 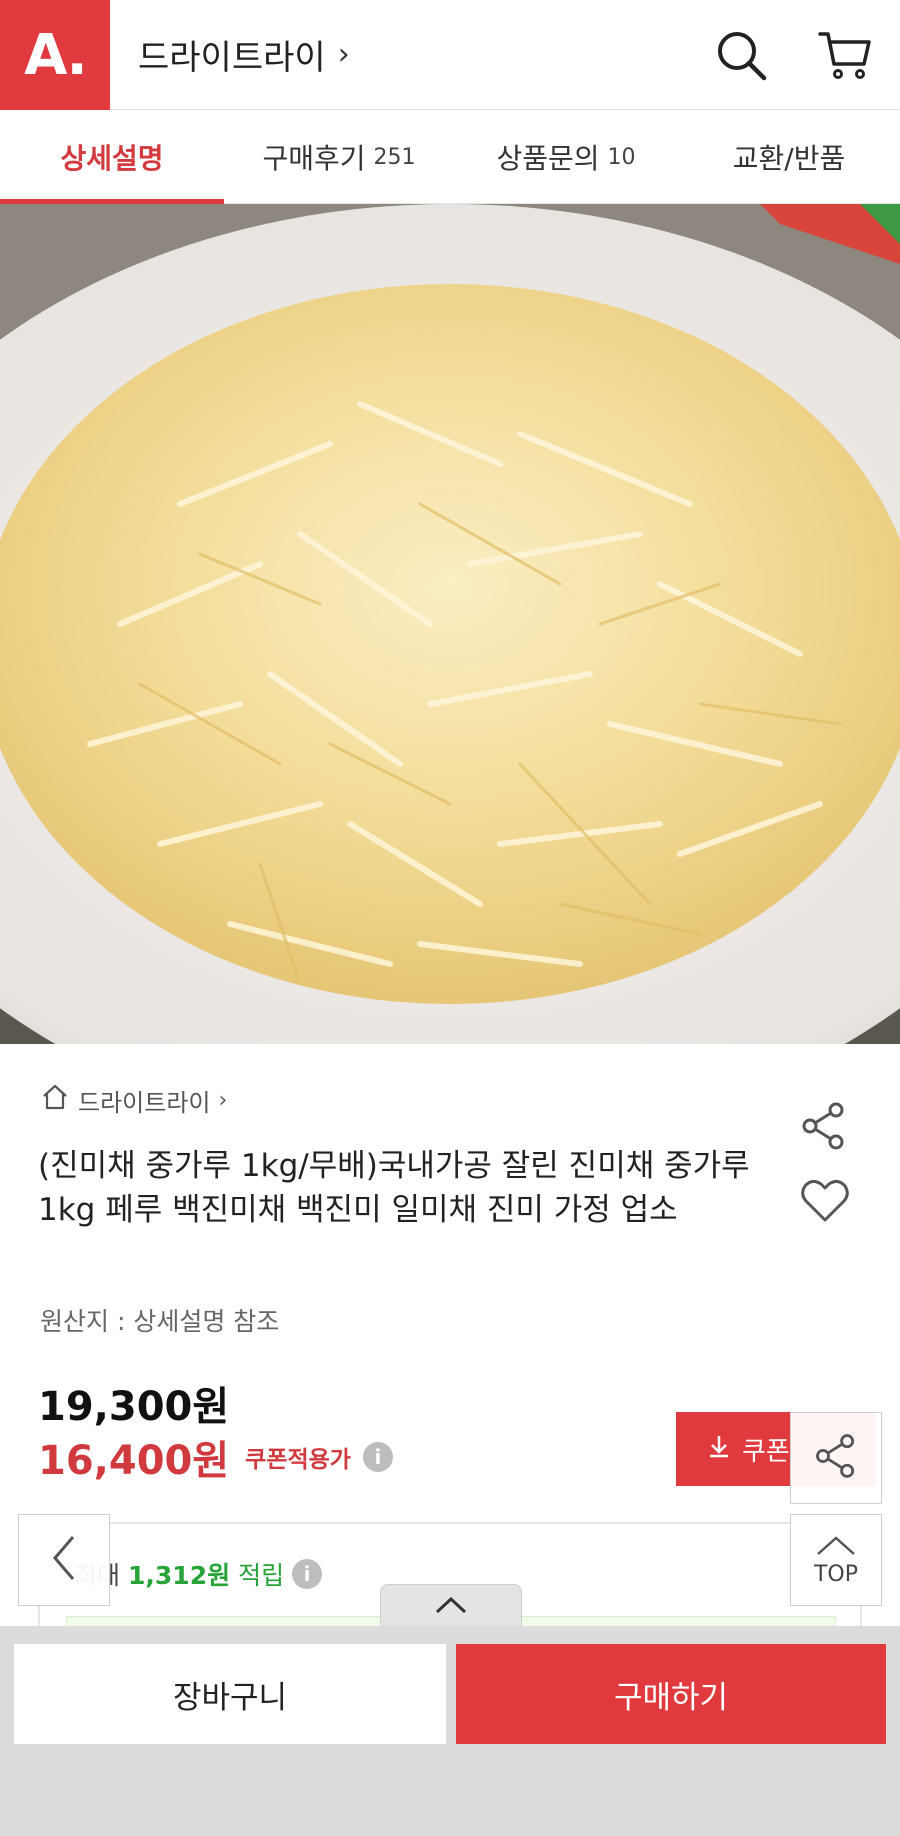 What do you see at coordinates (134, 1461) in the screenshot?
I see `sale-price: 16,400원` at bounding box center [134, 1461].